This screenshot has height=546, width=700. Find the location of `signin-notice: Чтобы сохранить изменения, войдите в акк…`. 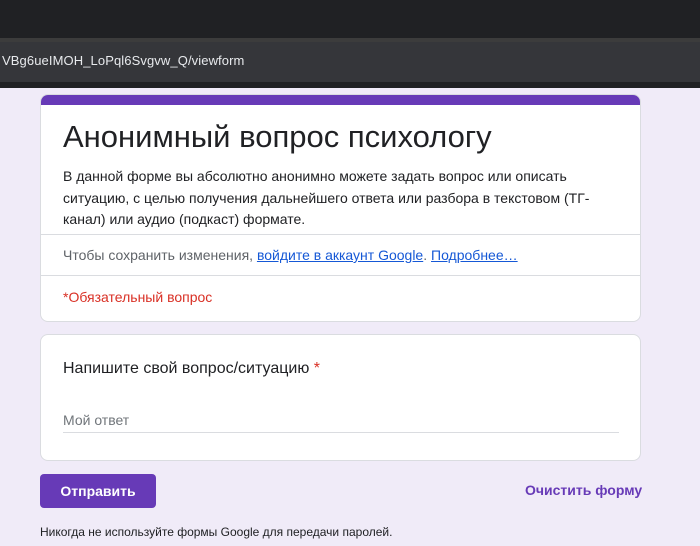

signin-notice: Чтобы сохранить изменения, войдите в акк… is located at coordinates (290, 255).